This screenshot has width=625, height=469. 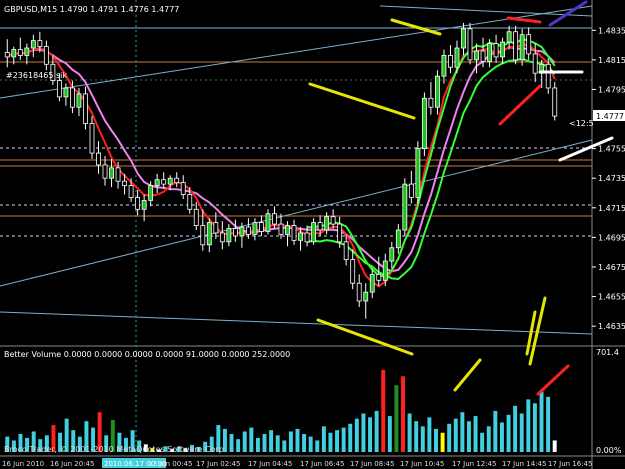 What do you see at coordinates (581, 123) in the screenshot?
I see `arrow-label: <12:5` at bounding box center [581, 123].